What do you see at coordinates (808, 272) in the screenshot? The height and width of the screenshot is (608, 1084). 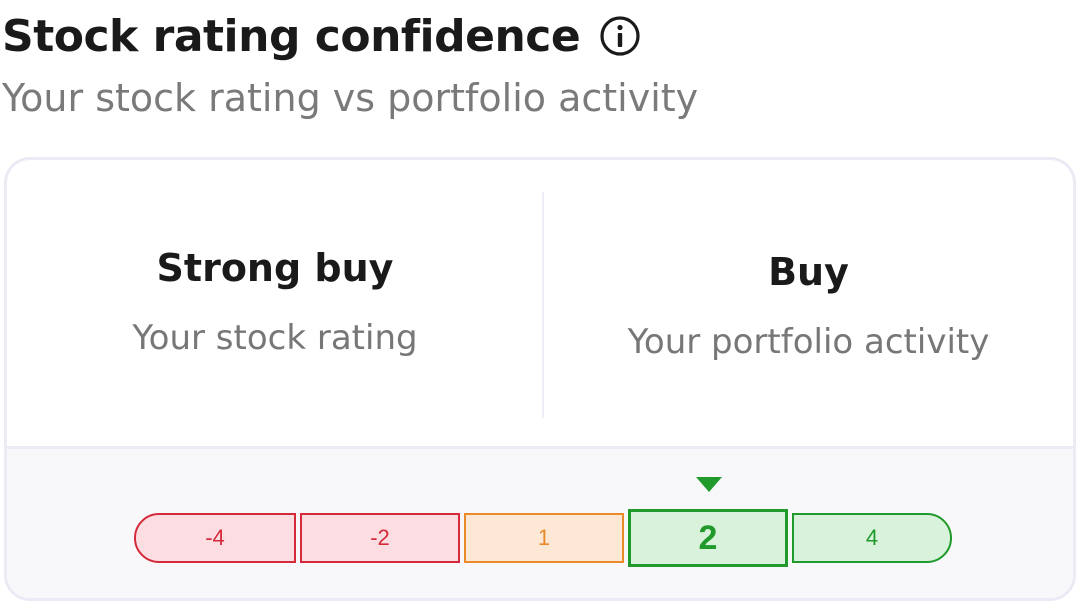 I see `portfolio-activity-value: Buy` at bounding box center [808, 272].